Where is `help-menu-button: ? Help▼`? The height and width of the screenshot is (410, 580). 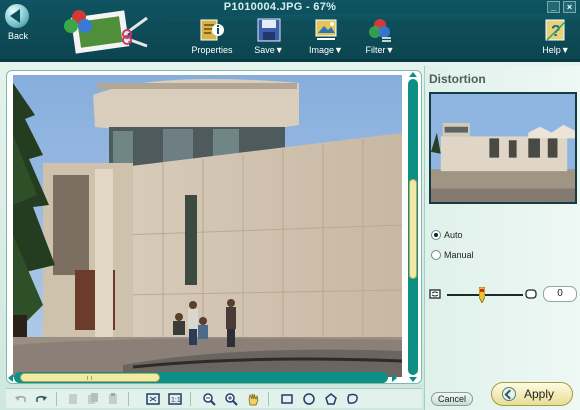
help-menu-button: ? Help▼ is located at coordinates (555, 38).